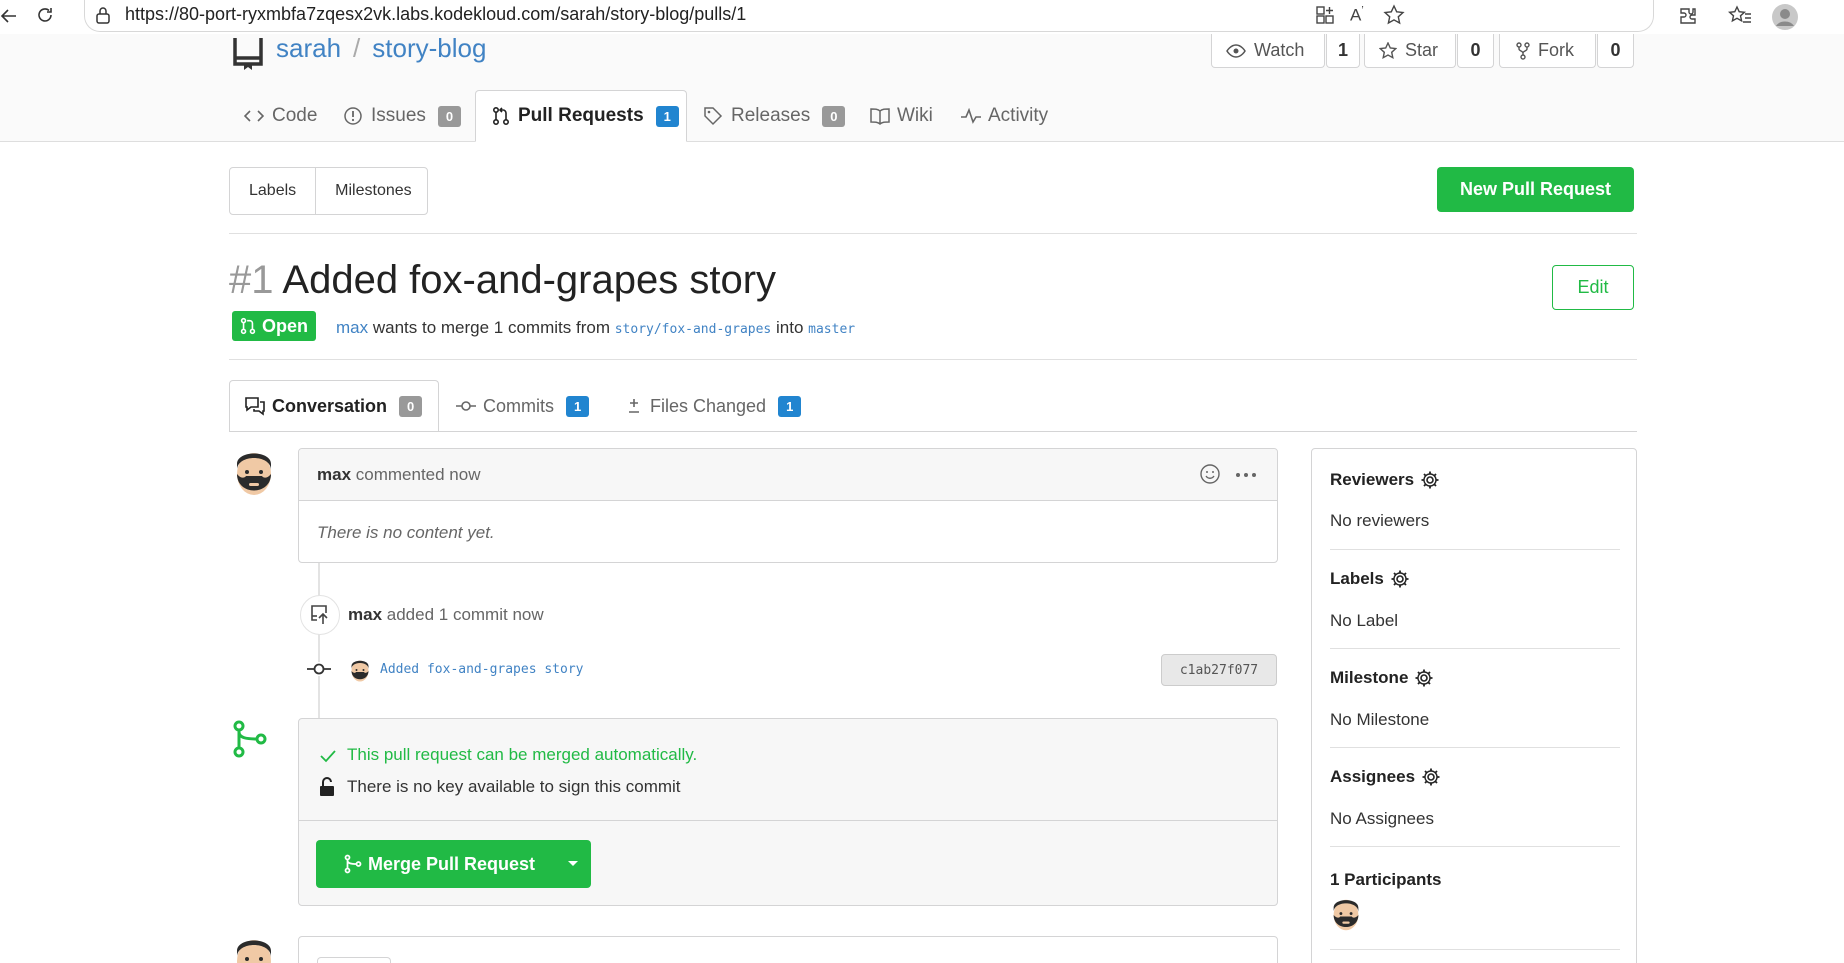 The height and width of the screenshot is (963, 1844). What do you see at coordinates (1279, 50) in the screenshot?
I see `watch-label: Watch` at bounding box center [1279, 50].